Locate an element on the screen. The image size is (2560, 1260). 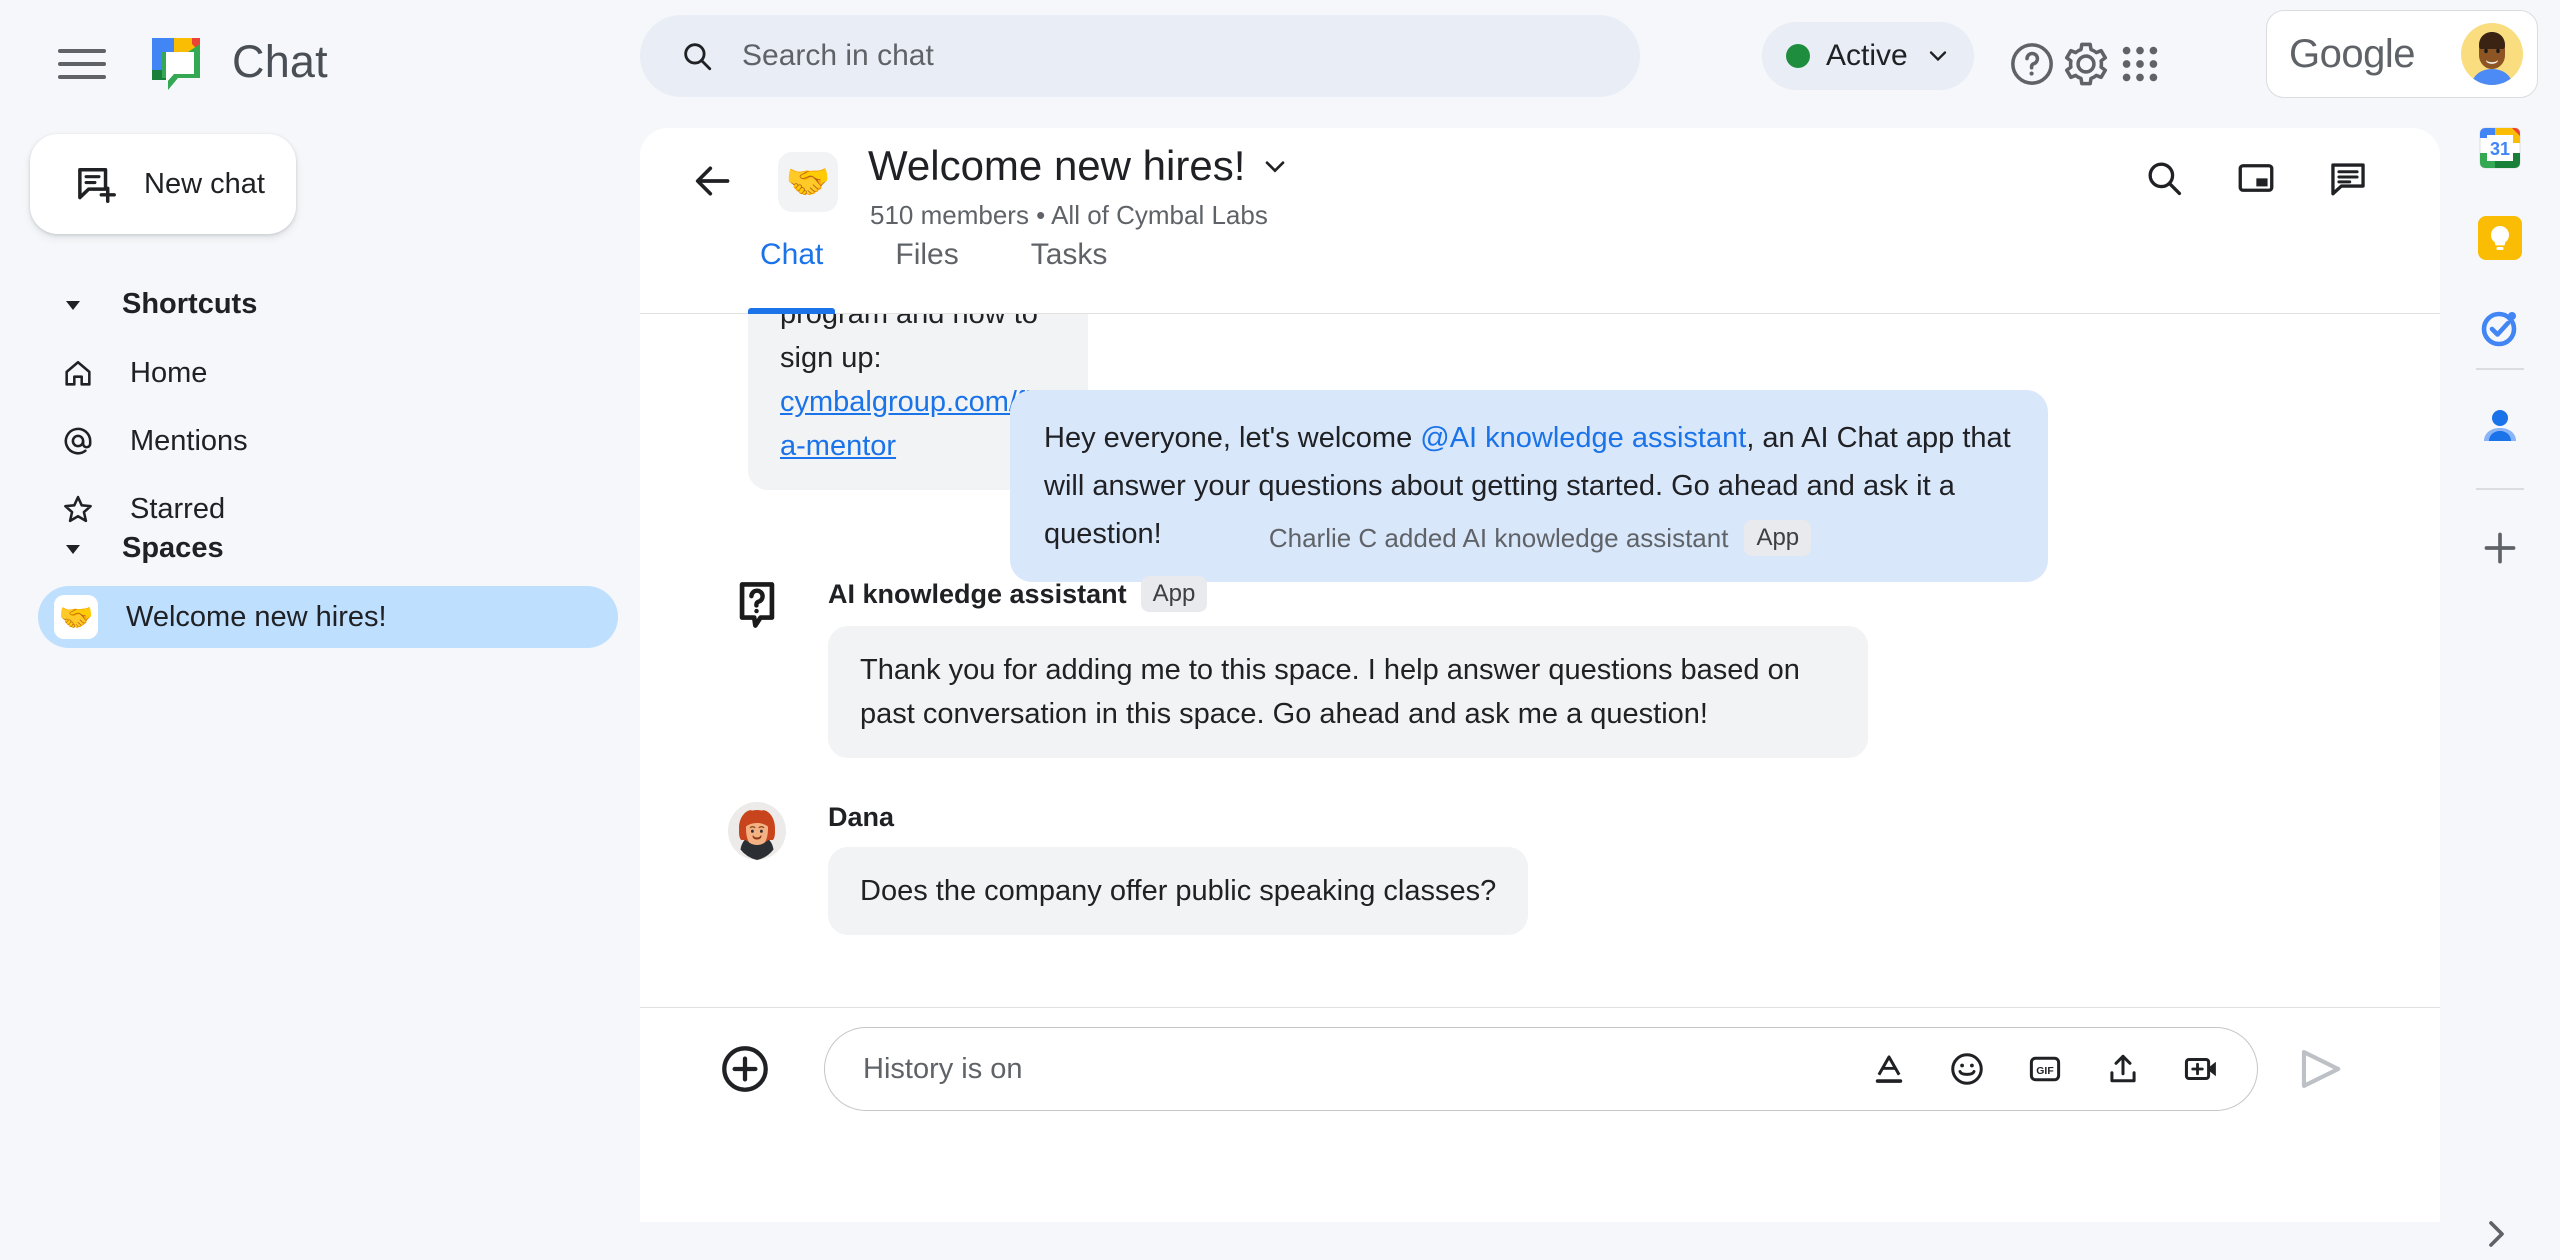
sidebar-item-label: Mentions is located at coordinates (189, 440).